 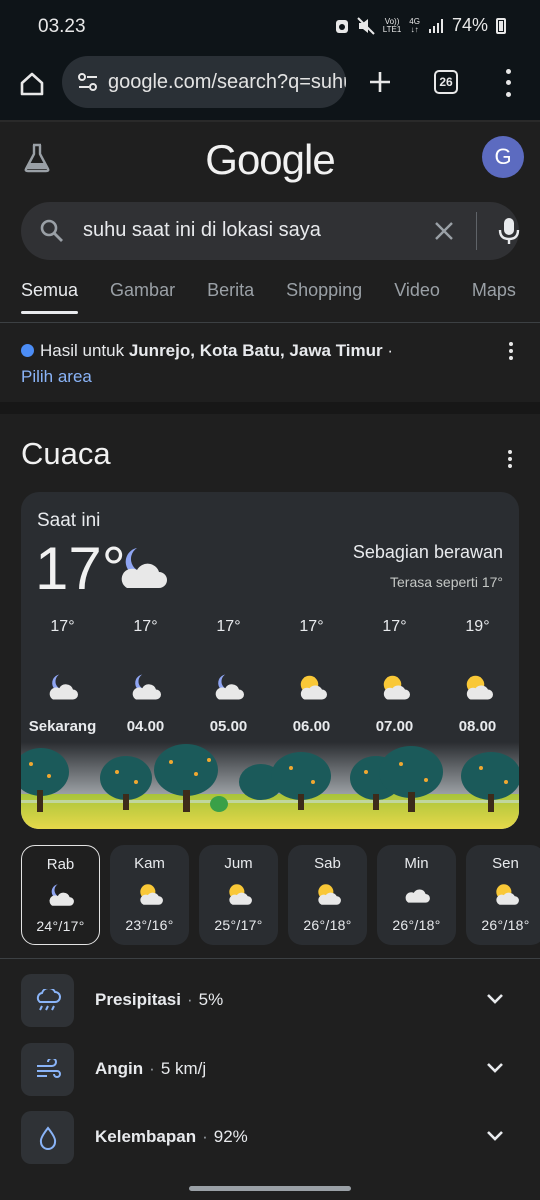 I want to click on tab-maps: Maps, so click(x=494, y=297).